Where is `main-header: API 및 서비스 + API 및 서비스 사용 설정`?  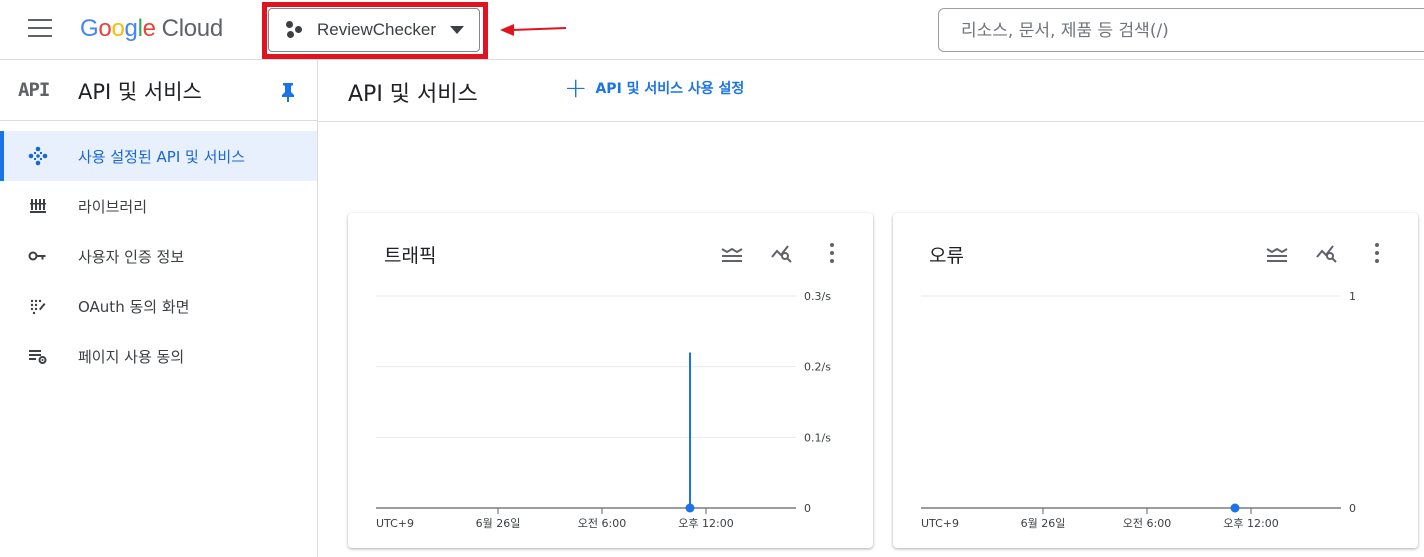 main-header: API 및 서비스 + API 및 서비스 사용 설정 is located at coordinates (871, 91).